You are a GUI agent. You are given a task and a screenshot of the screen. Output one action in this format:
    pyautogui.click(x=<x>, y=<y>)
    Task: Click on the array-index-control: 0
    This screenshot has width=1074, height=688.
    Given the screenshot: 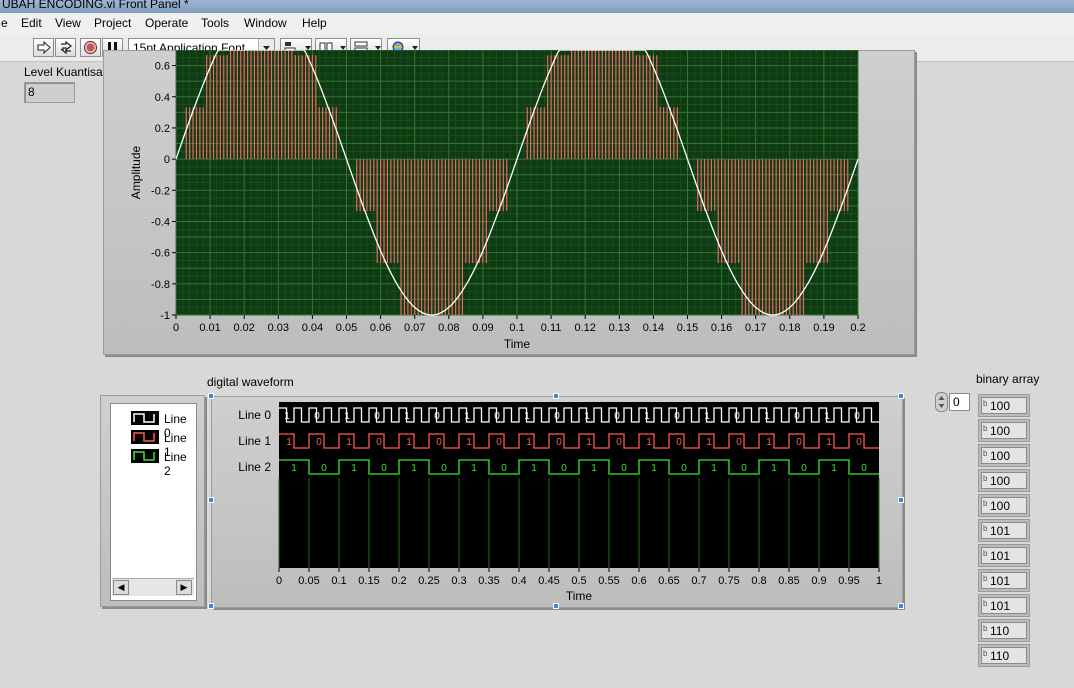 What is the action you would take?
    pyautogui.click(x=953, y=402)
    